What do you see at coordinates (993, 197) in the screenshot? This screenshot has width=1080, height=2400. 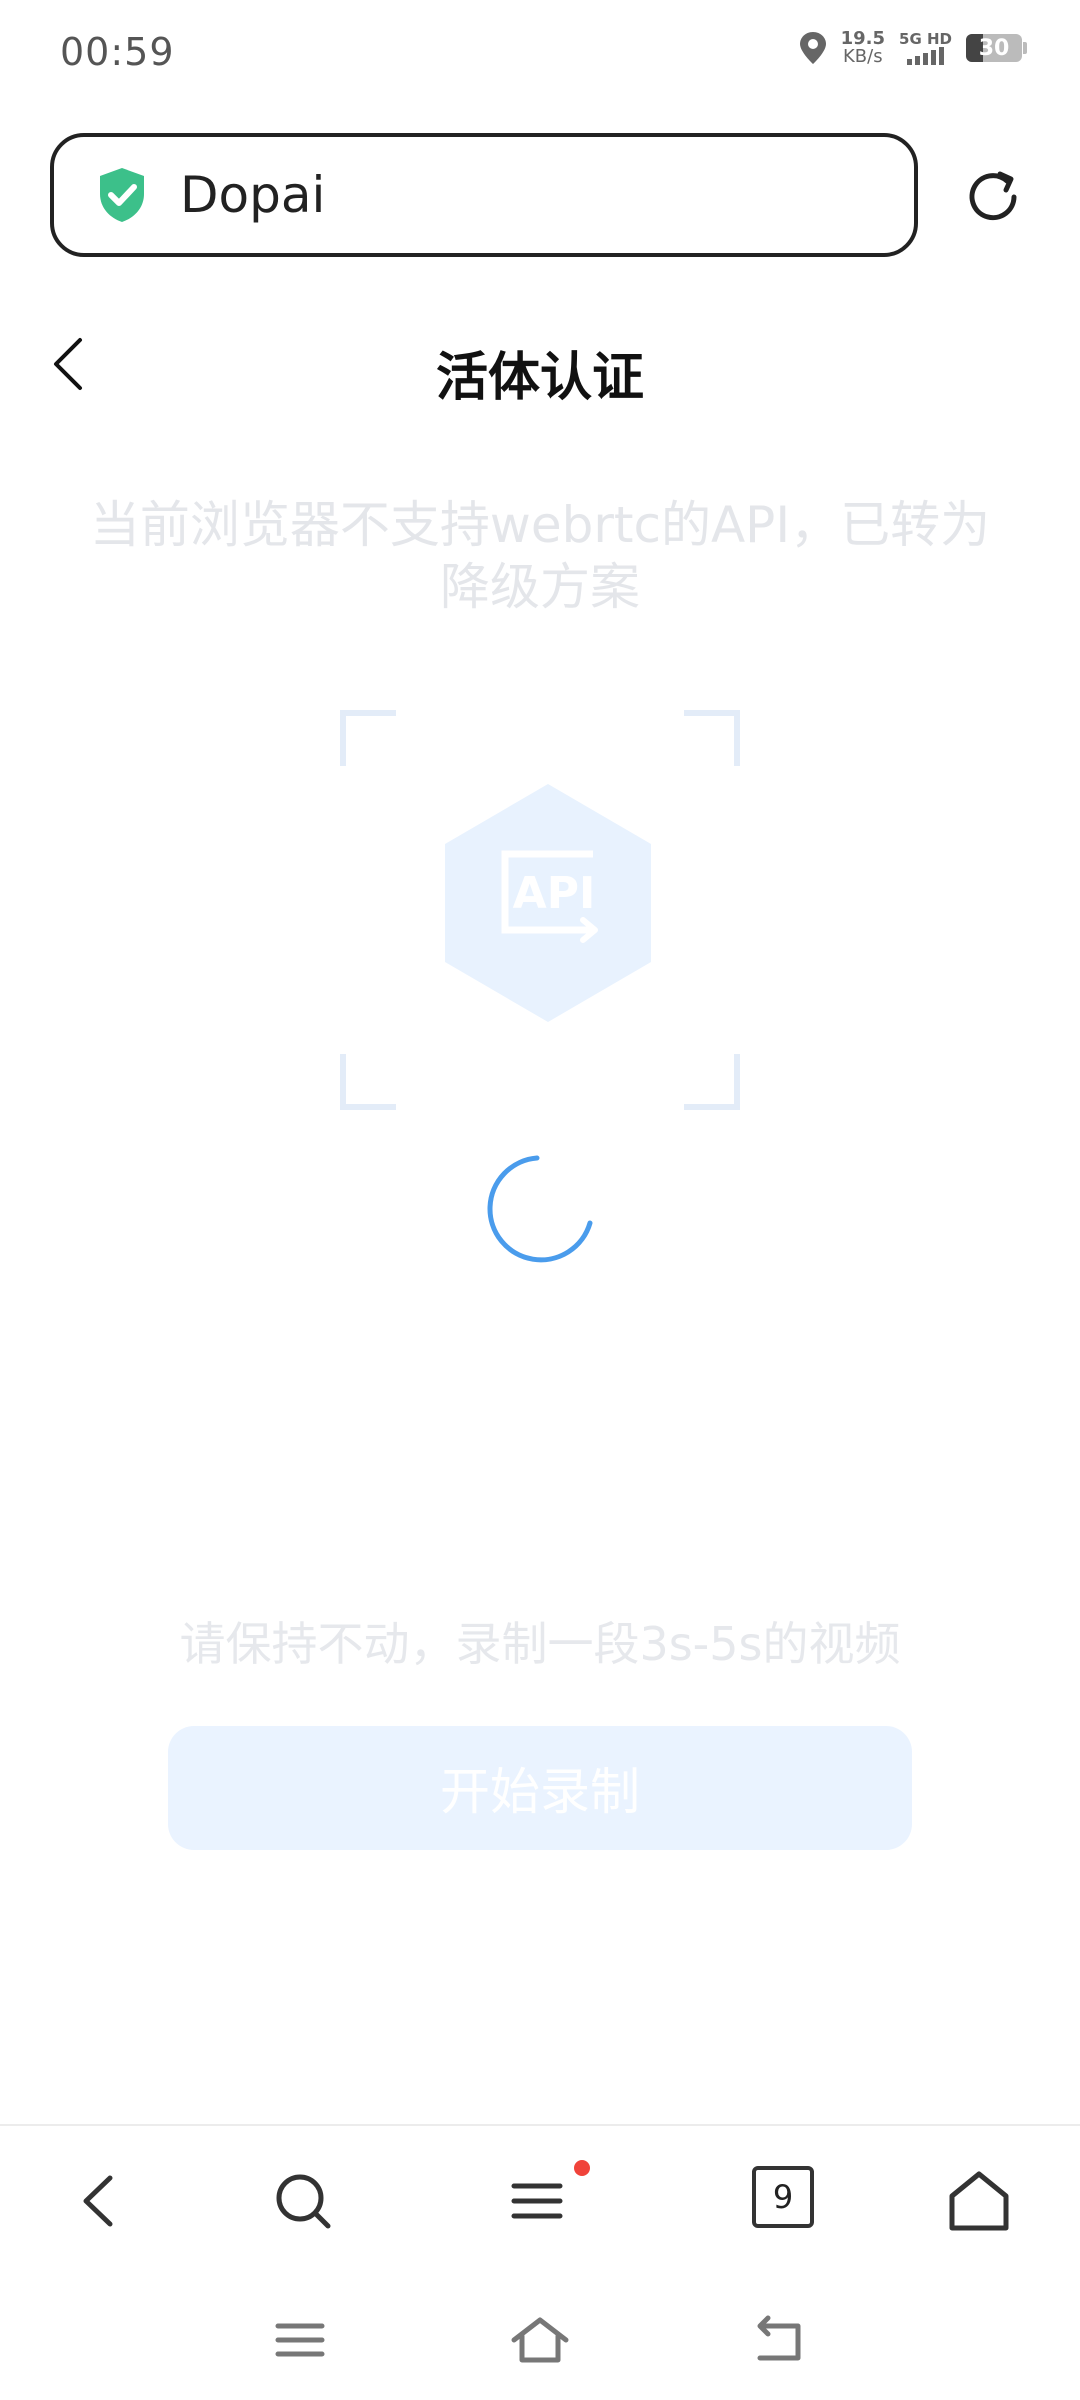 I see `refresh-icon` at bounding box center [993, 197].